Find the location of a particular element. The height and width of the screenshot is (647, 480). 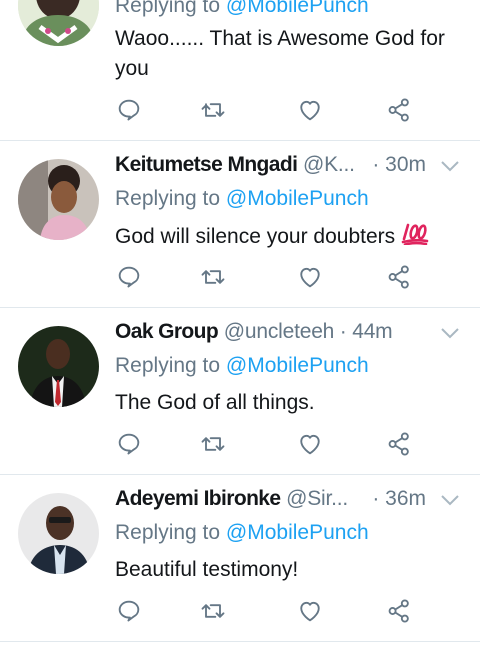

tweet-header: Oak Group @uncleteeh · 44m is located at coordinates (254, 332).